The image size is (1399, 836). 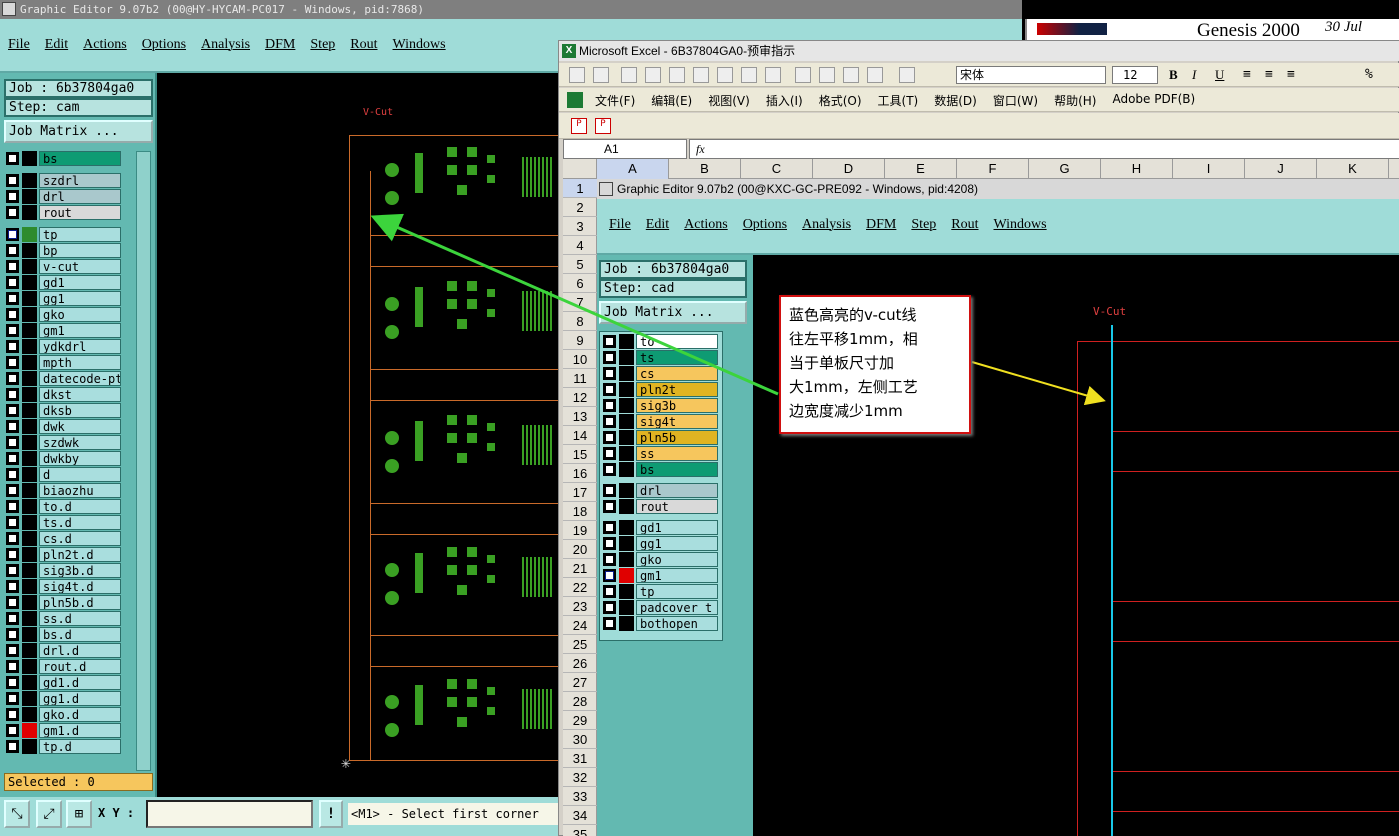 I want to click on annotation-arrows, so click(x=738, y=309).